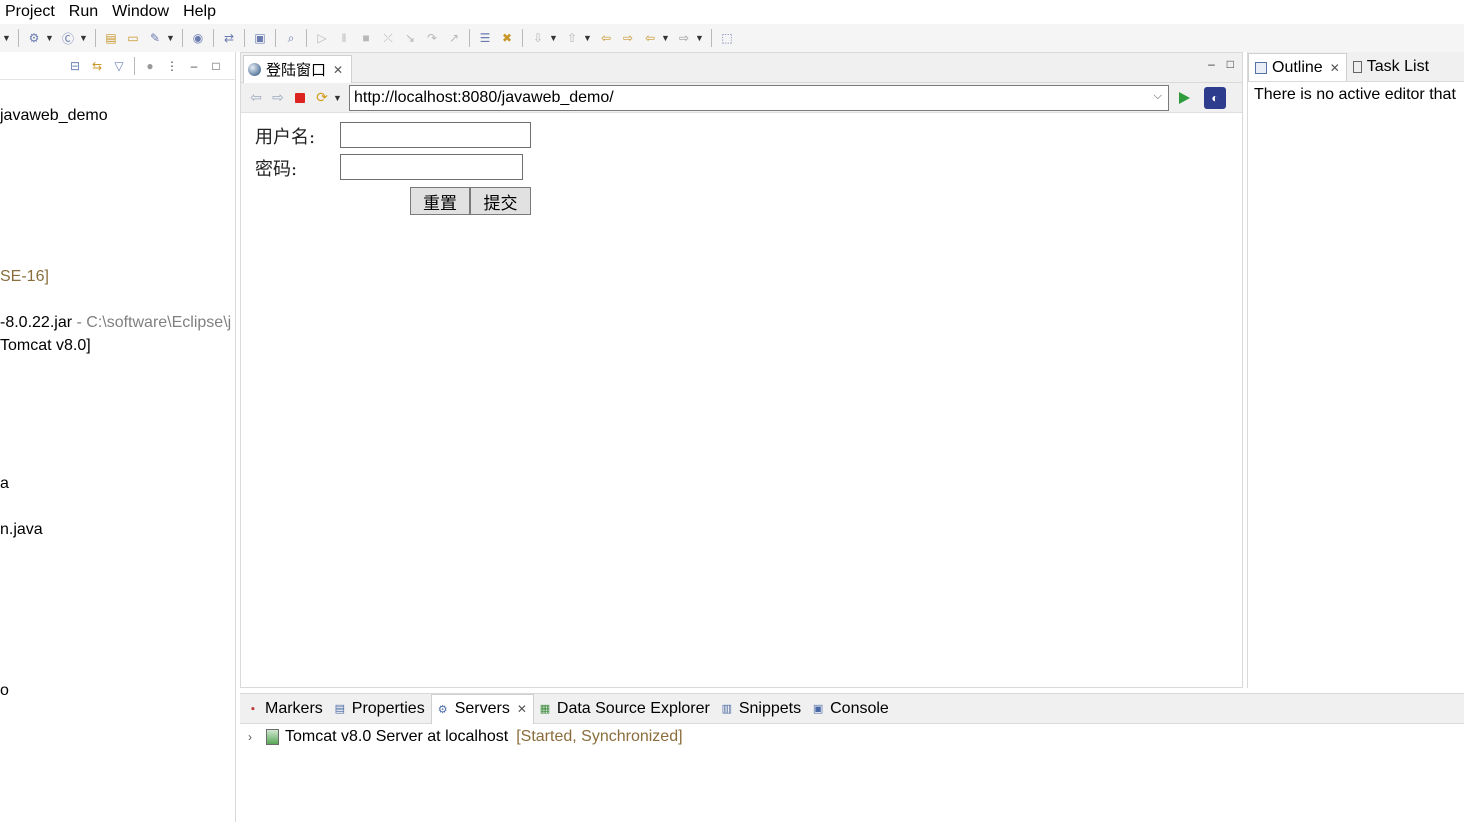 This screenshot has height=822, width=1464. Describe the element at coordinates (285, 709) in the screenshot. I see `tab-markers: ▪ Markers` at that location.